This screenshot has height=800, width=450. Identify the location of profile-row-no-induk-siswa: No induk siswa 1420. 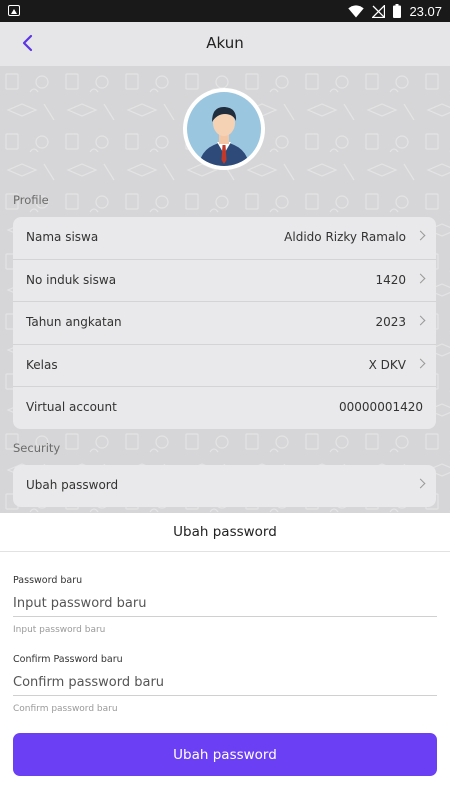
(224, 281).